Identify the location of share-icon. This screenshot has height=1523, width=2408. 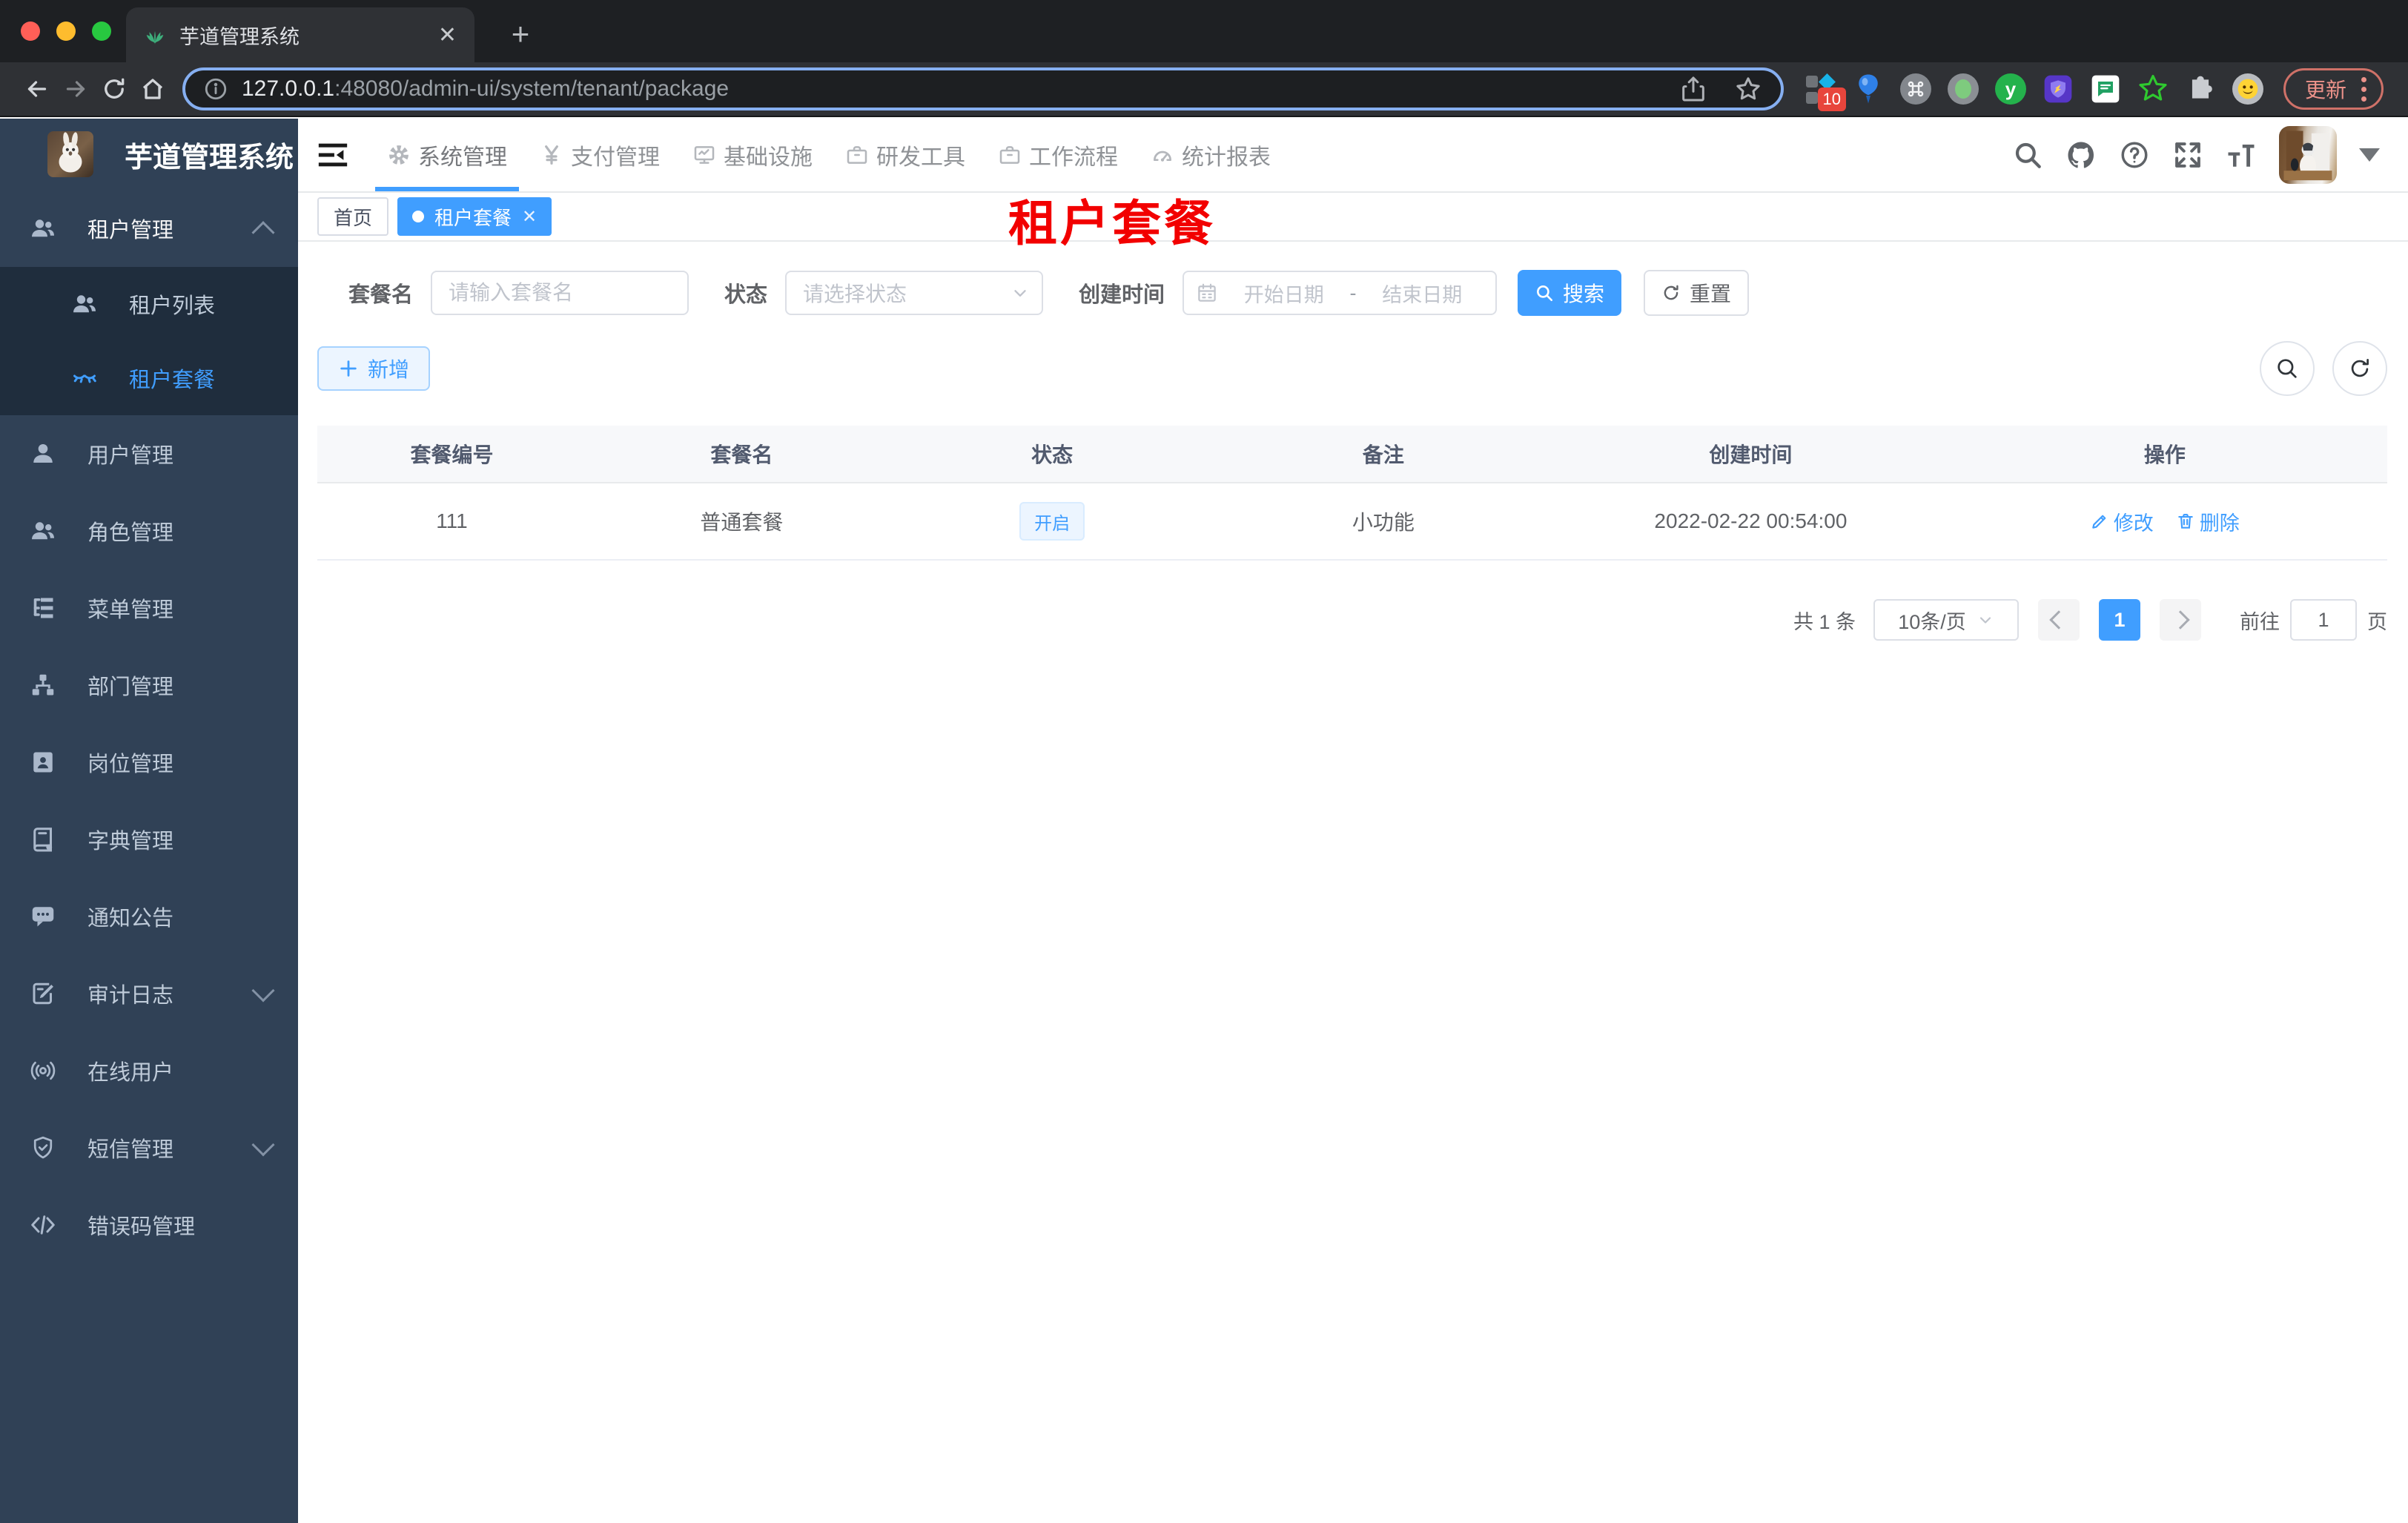
(1693, 89).